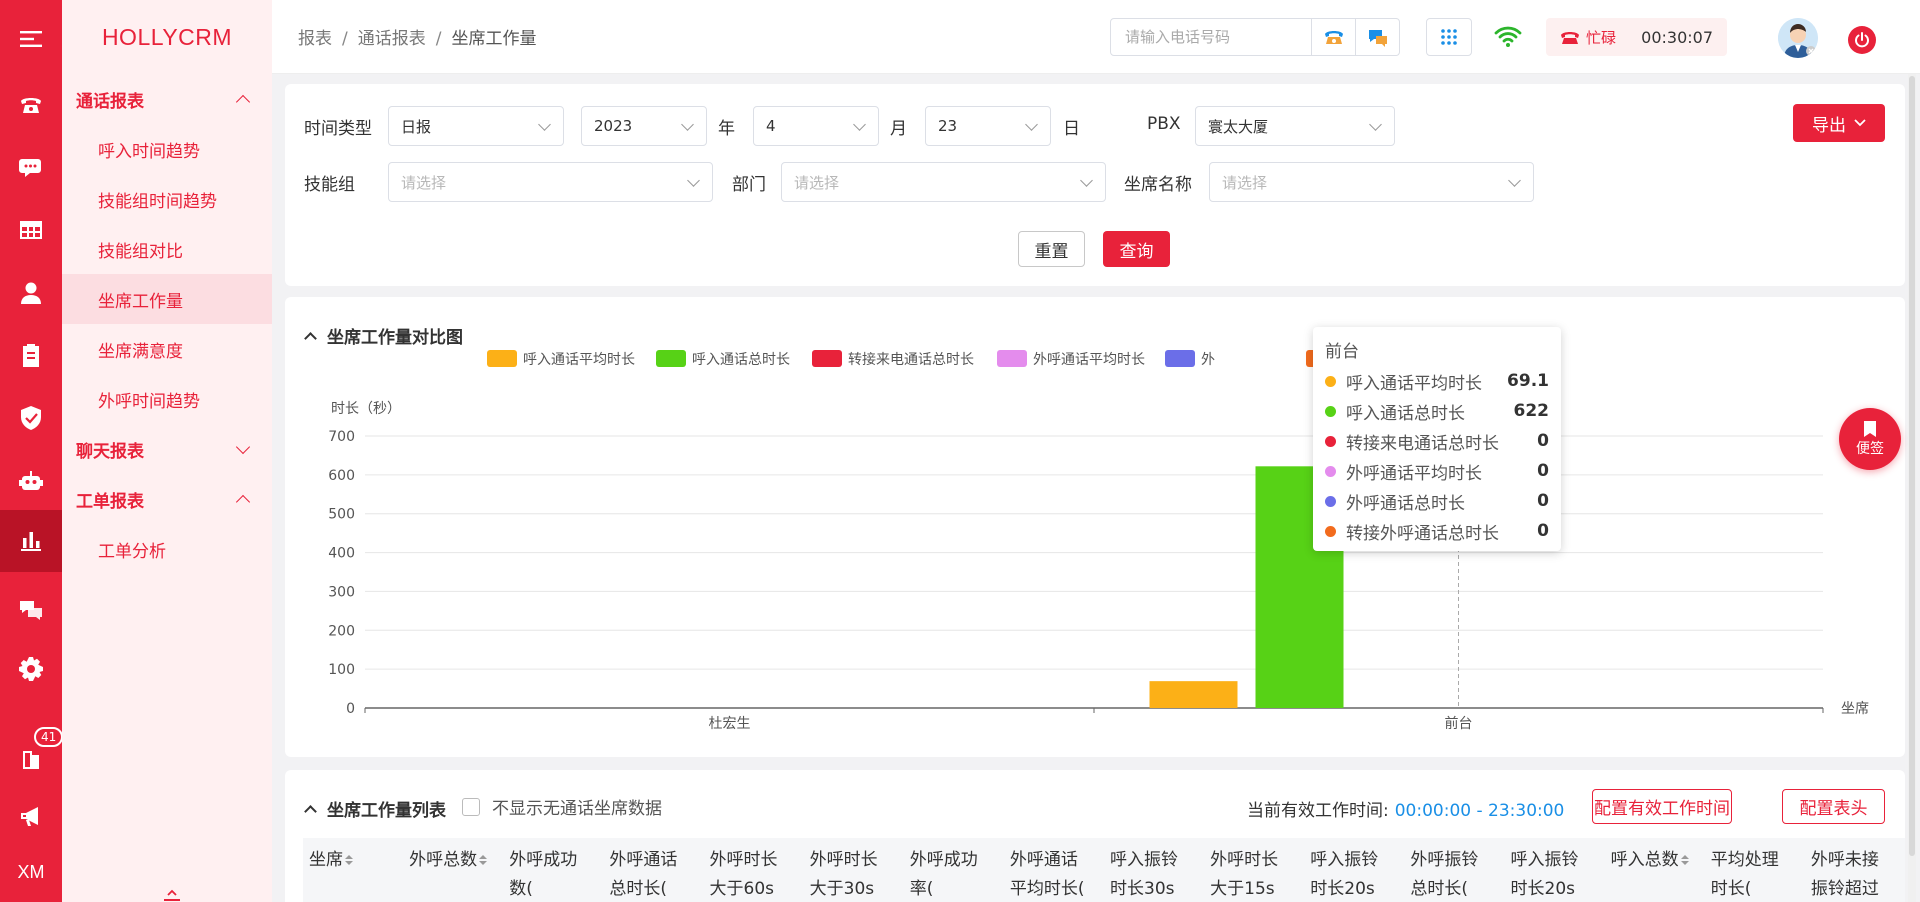 This screenshot has width=1920, height=902. I want to click on legend-label: 转接来电通话总时长, so click(911, 359).